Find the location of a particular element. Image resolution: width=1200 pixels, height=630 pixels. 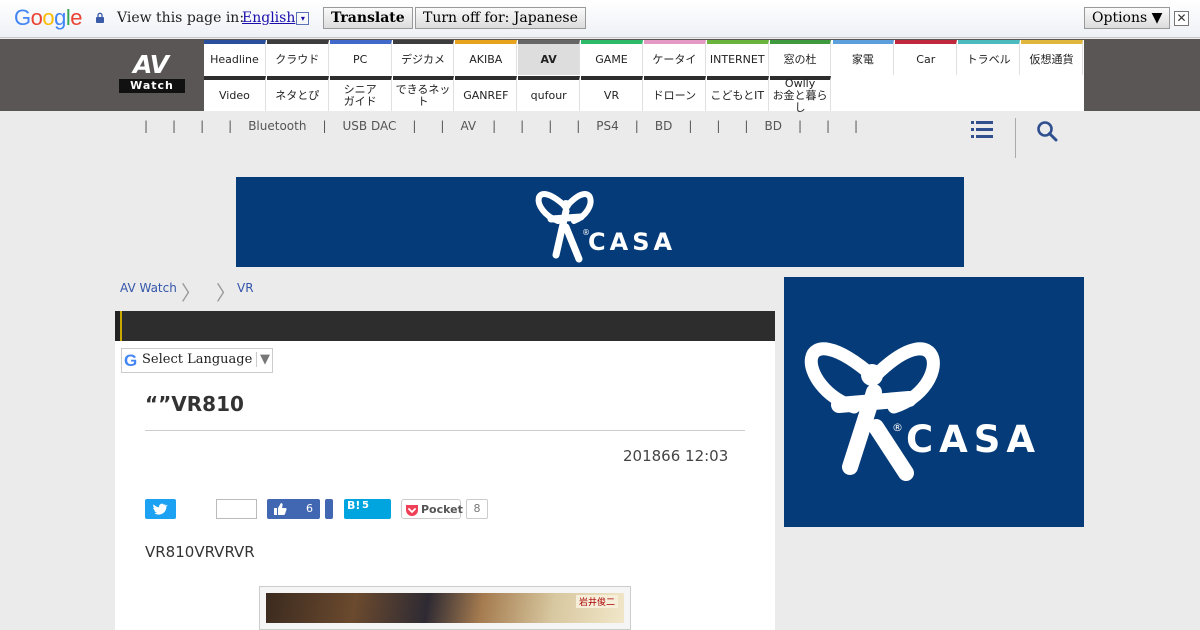

menu-icon is located at coordinates (982, 129).